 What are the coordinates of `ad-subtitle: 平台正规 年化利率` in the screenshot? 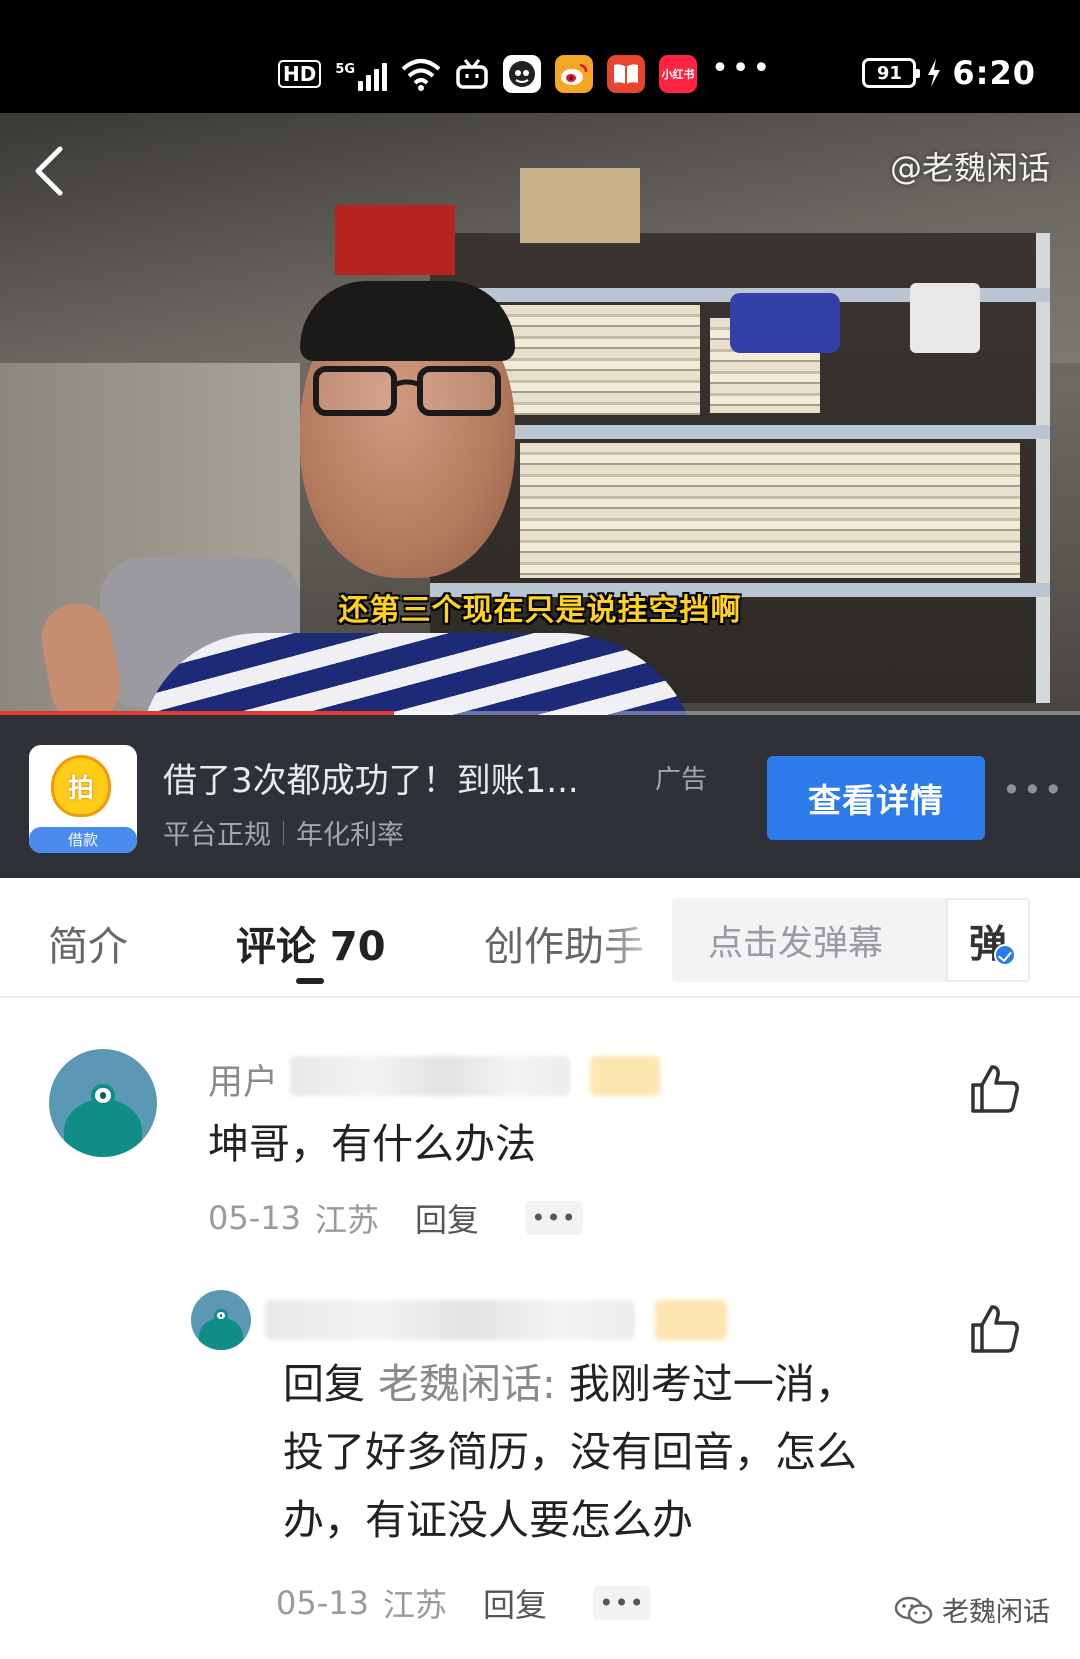 It's located at (283, 832).